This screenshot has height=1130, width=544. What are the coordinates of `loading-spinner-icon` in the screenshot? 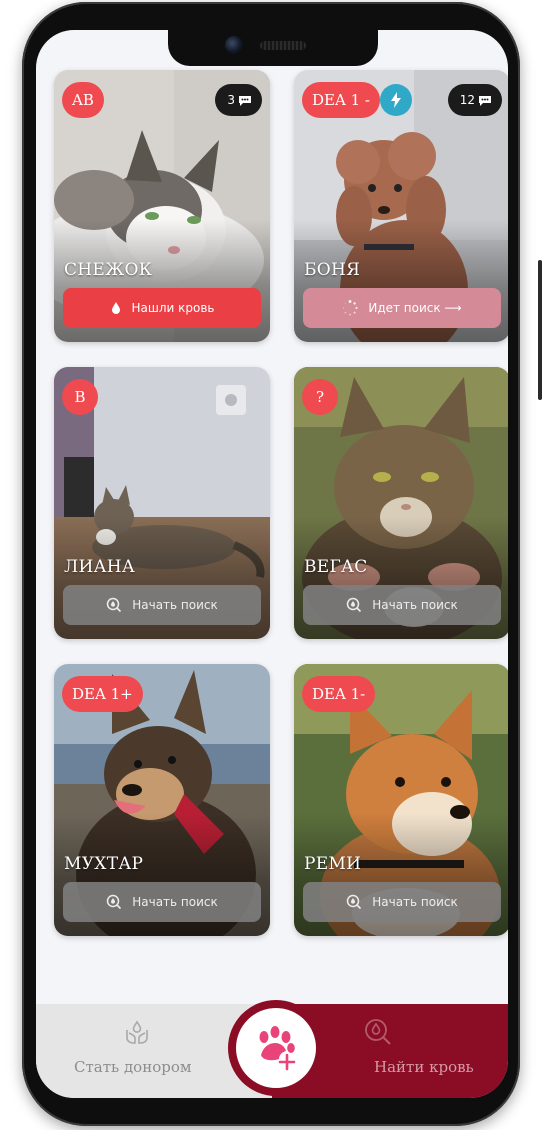 It's located at (350, 308).